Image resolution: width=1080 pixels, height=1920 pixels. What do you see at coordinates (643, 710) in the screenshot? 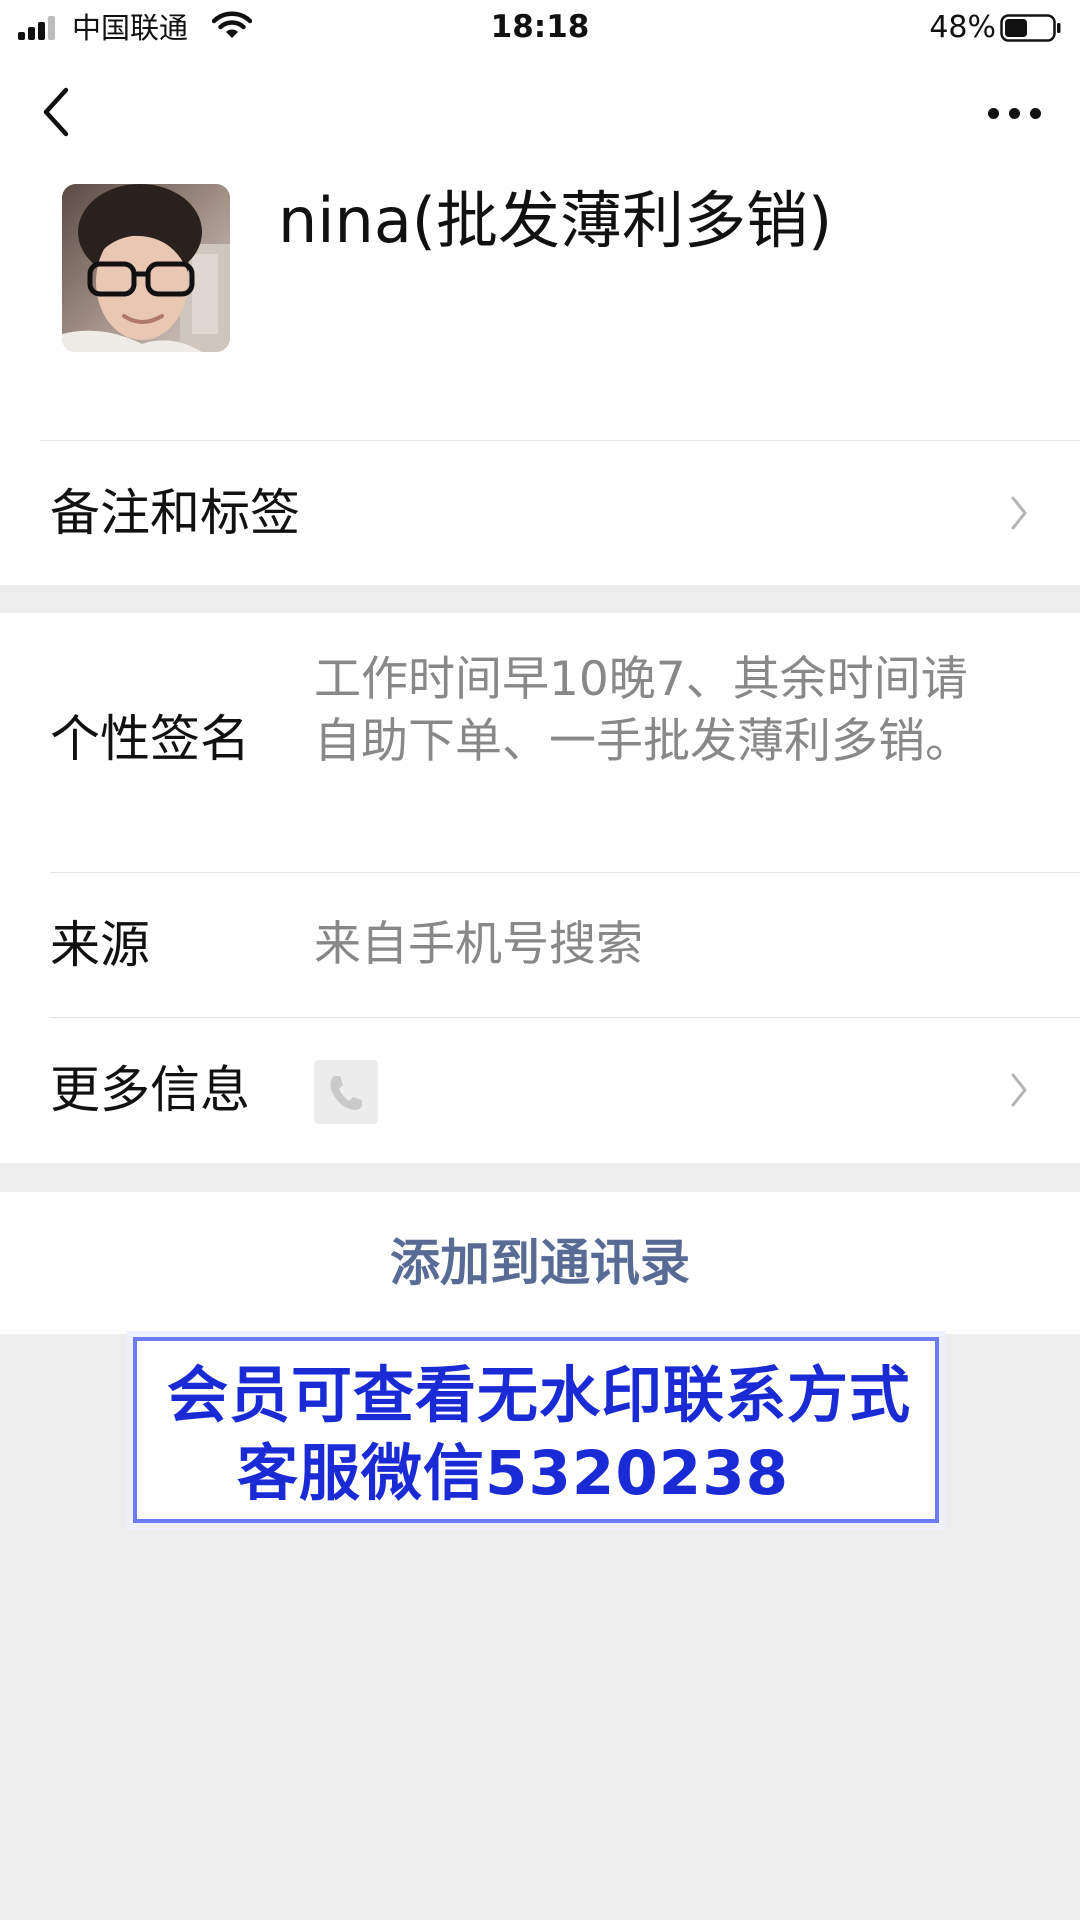
I see `signature-value: 工作时间早10晚7、其余时间请自助下单、一手批发薄利多销。` at bounding box center [643, 710].